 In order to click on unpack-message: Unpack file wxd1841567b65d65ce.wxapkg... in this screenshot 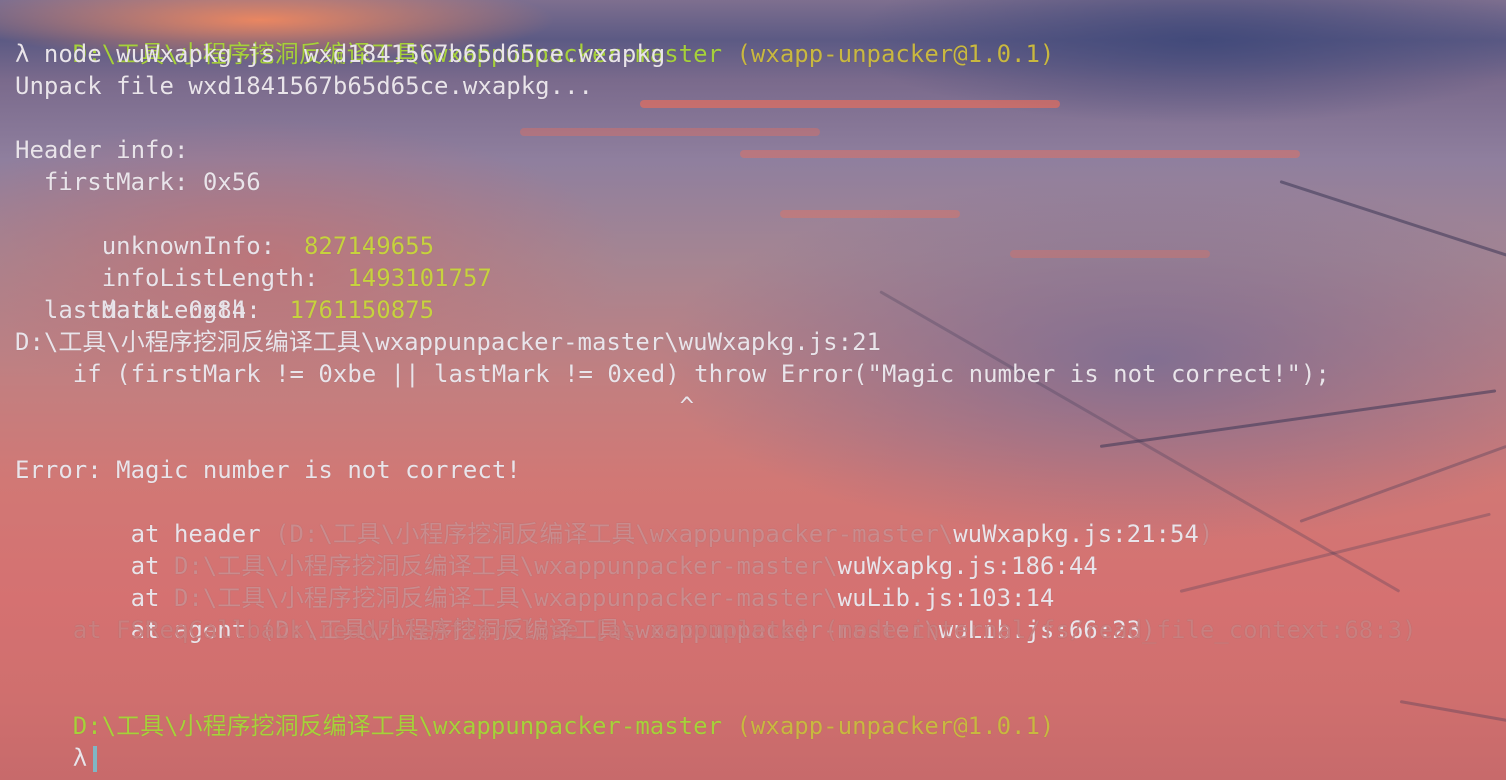, I will do `click(304, 86)`.